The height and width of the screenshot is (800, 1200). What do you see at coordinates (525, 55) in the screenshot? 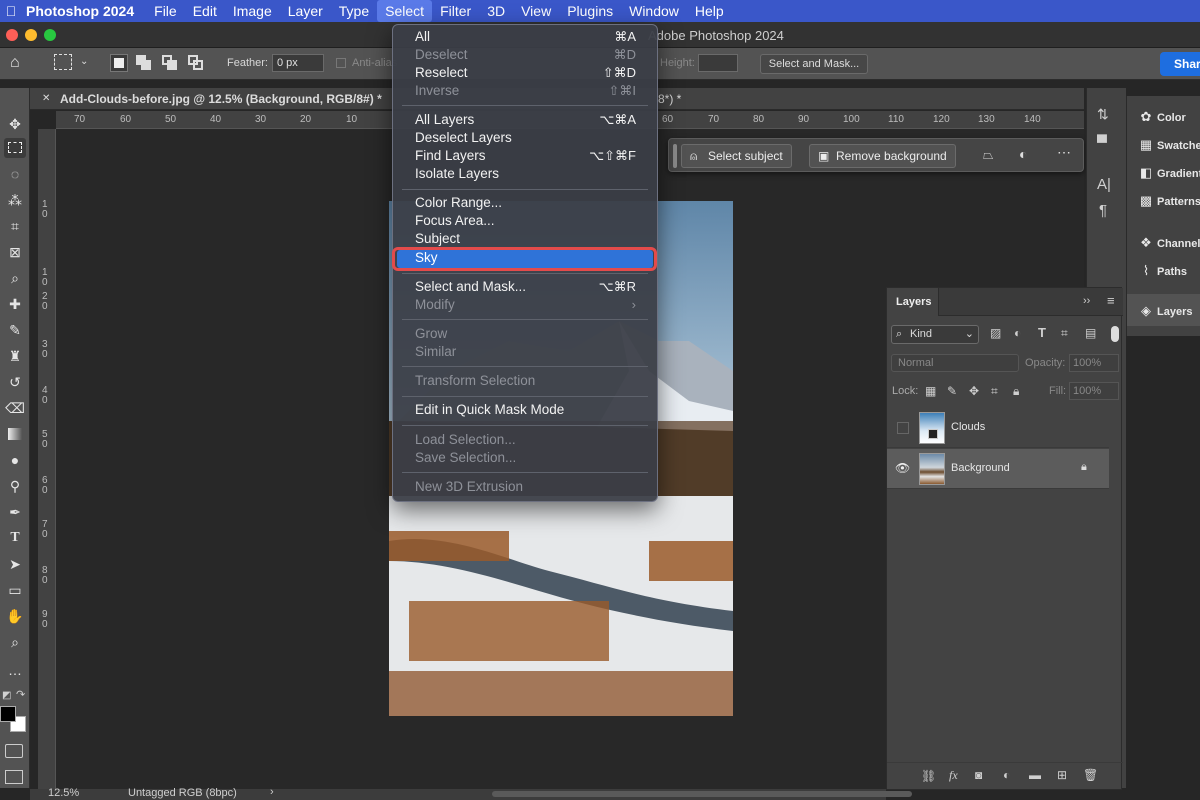
I see `menu-item-deselect: Deselect ⌘D` at bounding box center [525, 55].